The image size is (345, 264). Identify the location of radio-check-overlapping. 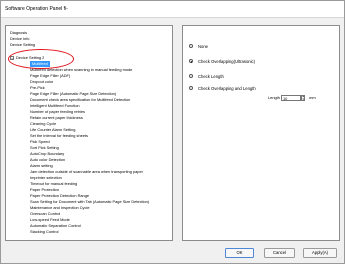
(191, 61).